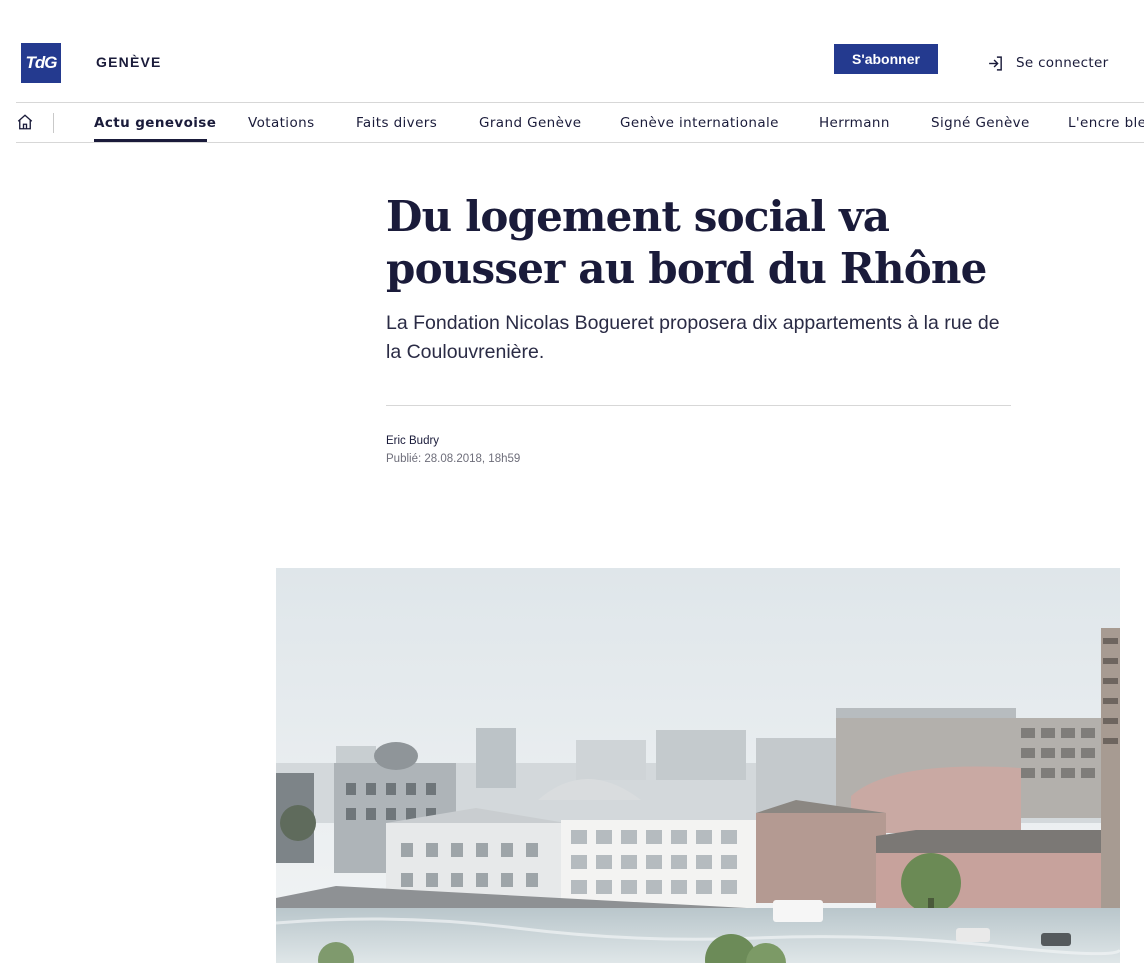  I want to click on nav-item-herrmann: Herrmann, so click(854, 123).